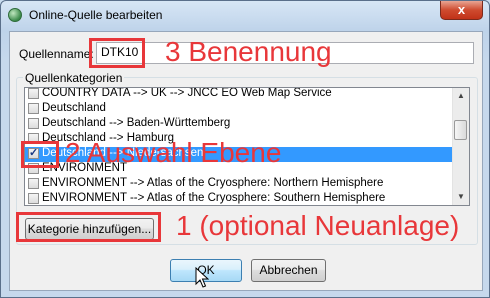 This screenshot has width=490, height=298. What do you see at coordinates (96, 15) in the screenshot?
I see `window-title: Online-Quelle bearbeiten` at bounding box center [96, 15].